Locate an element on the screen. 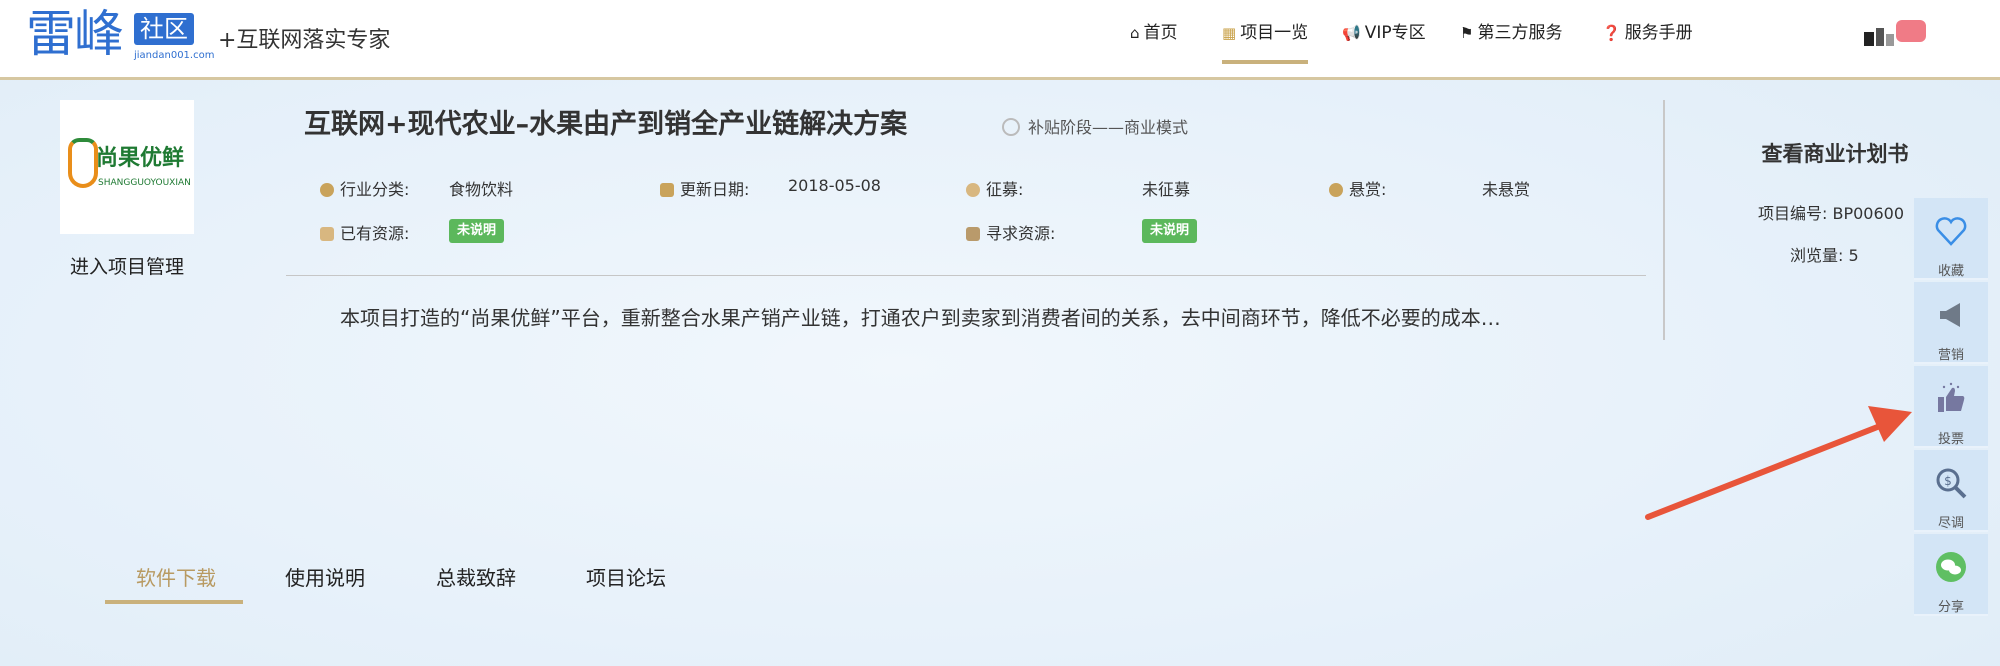 The image size is (2000, 666). view-count: 浏览量: 5 is located at coordinates (1824, 255).